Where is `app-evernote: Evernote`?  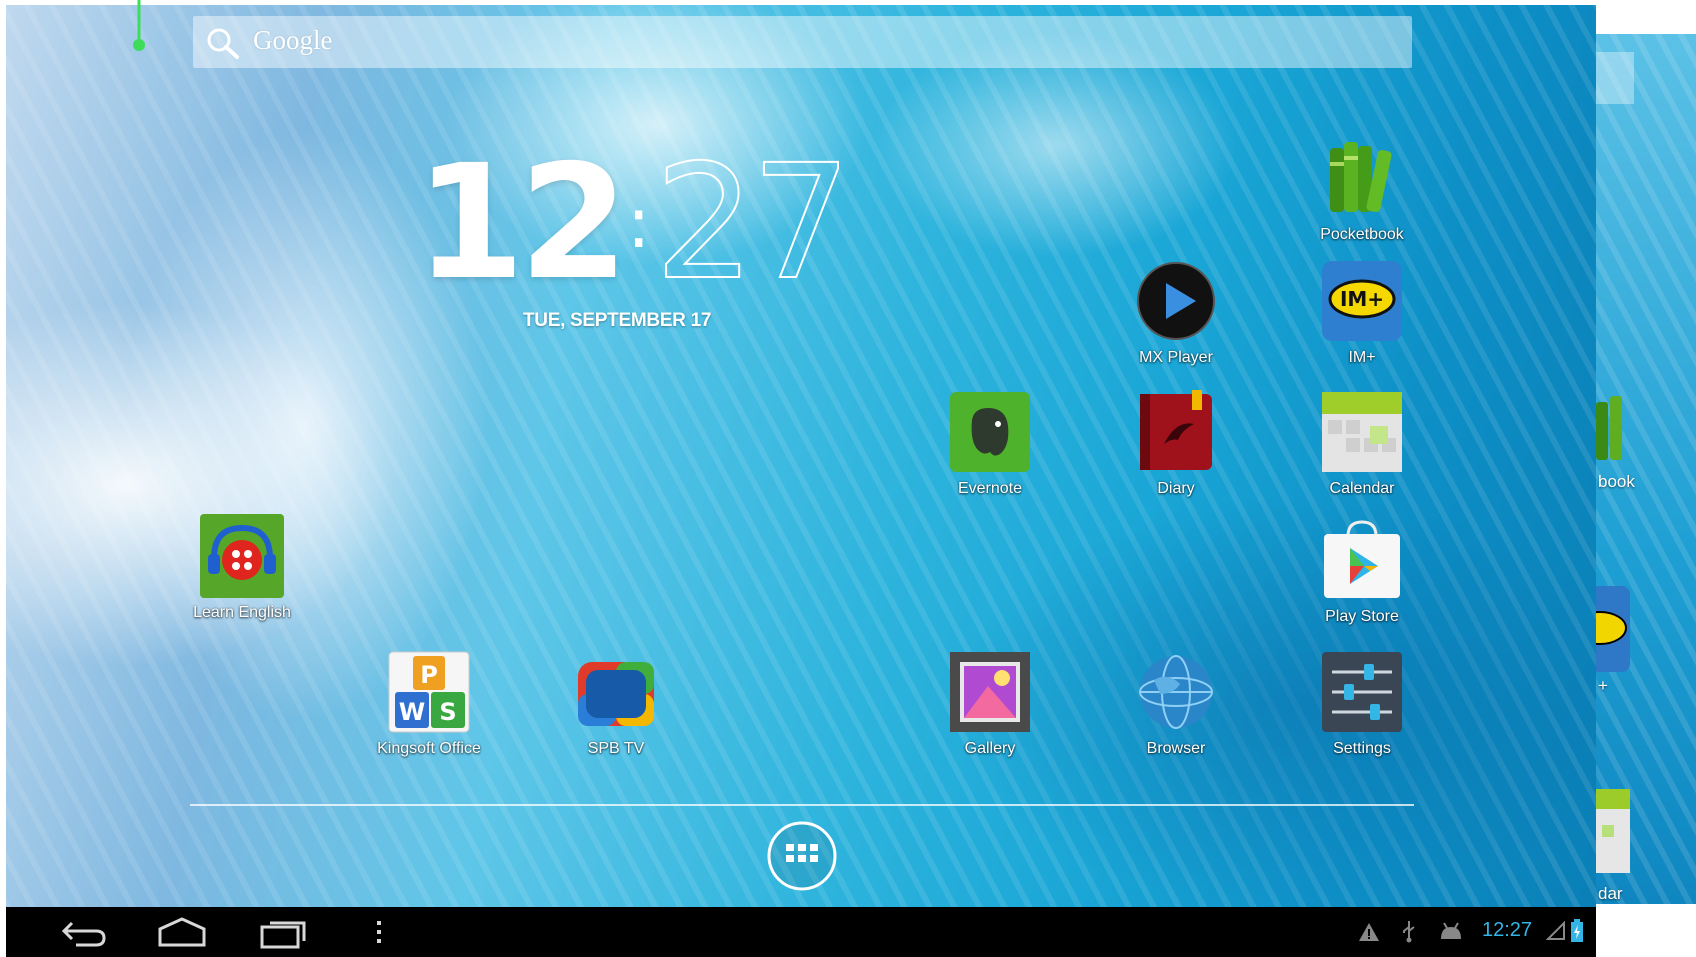 app-evernote: Evernote is located at coordinates (990, 444).